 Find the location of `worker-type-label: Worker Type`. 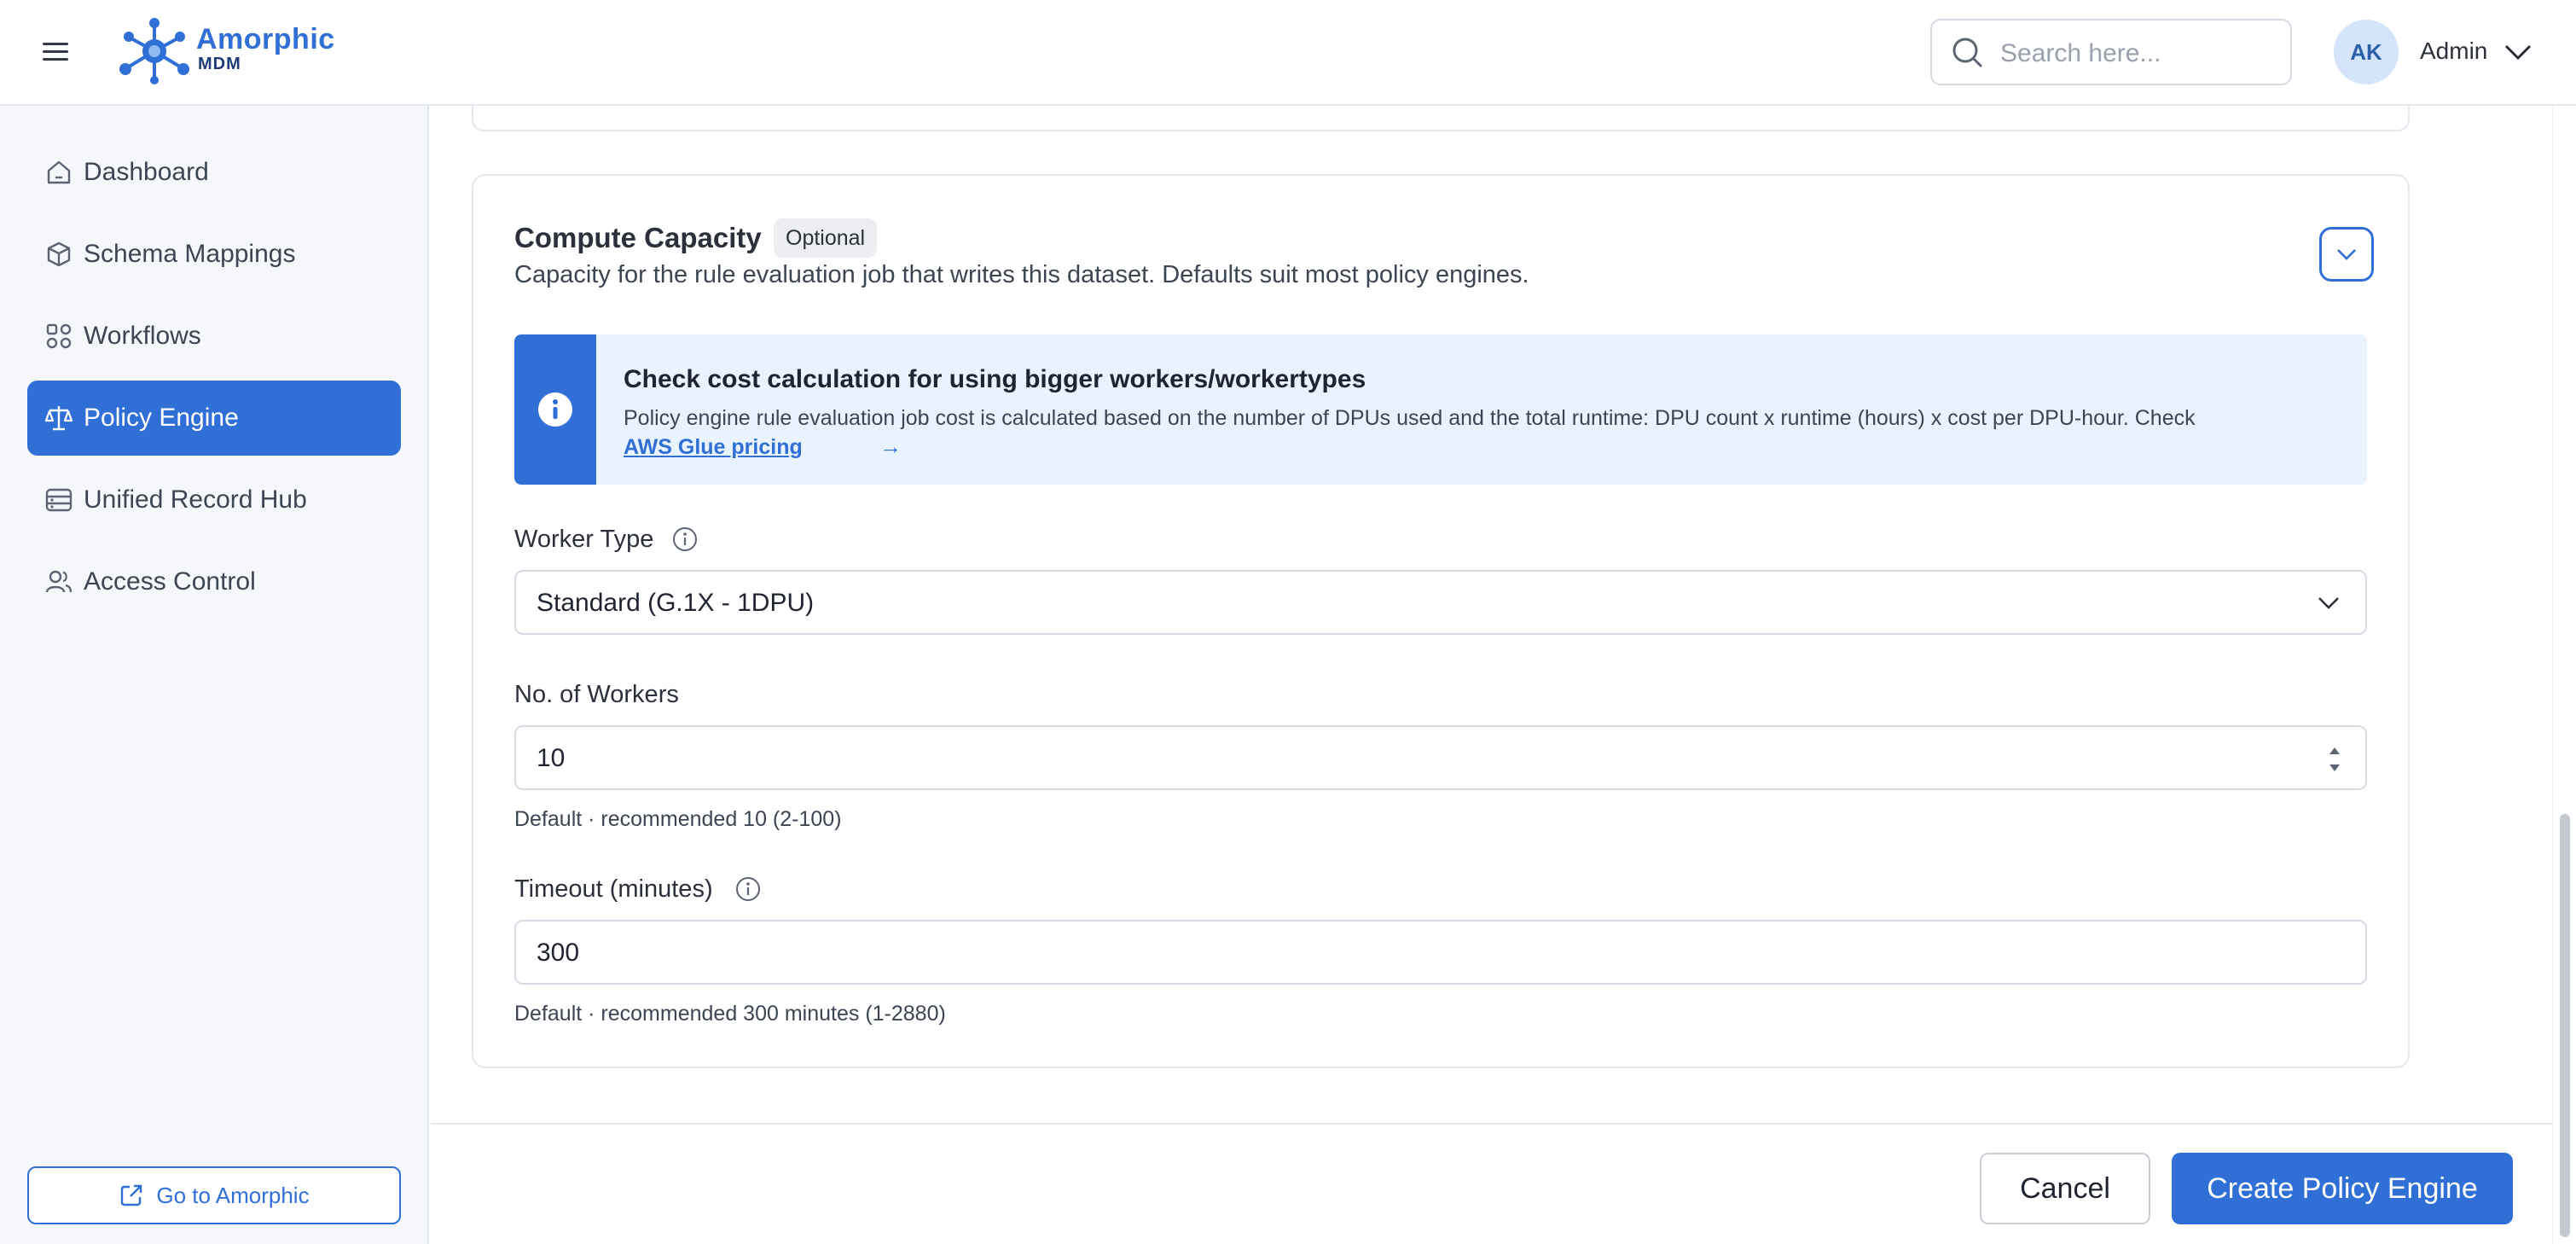

worker-type-label: Worker Type is located at coordinates (584, 539).